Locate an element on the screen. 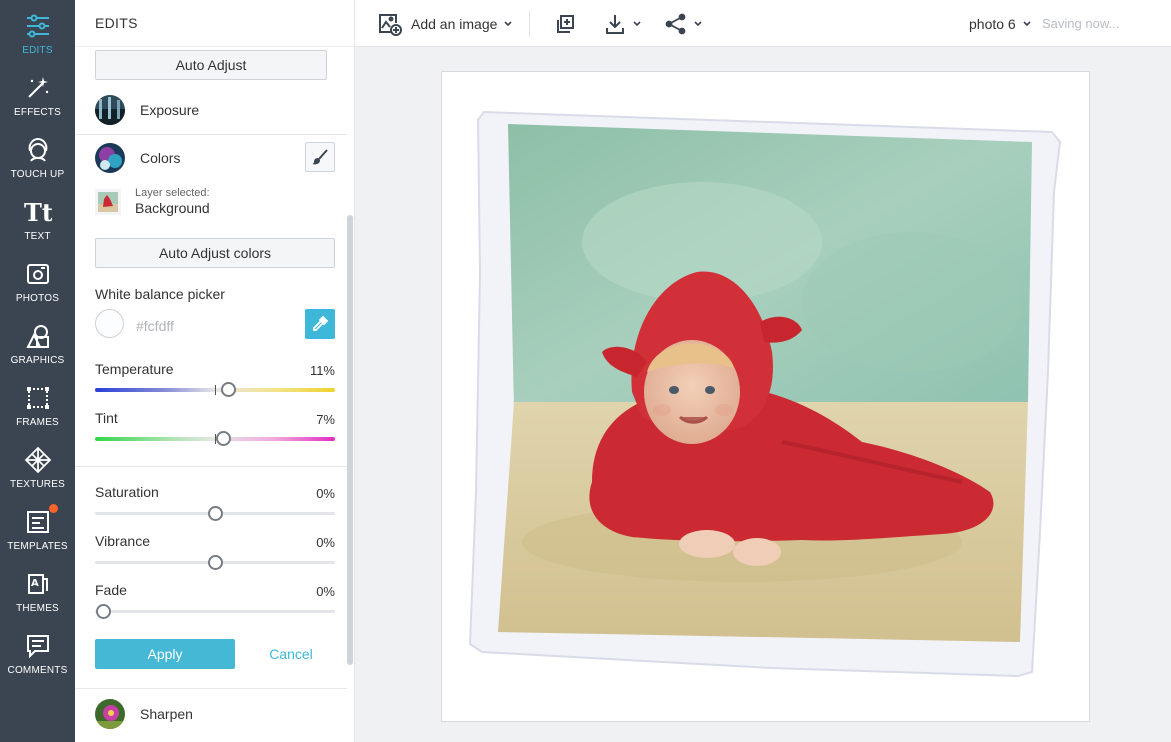  apply-button: Apply is located at coordinates (165, 654).